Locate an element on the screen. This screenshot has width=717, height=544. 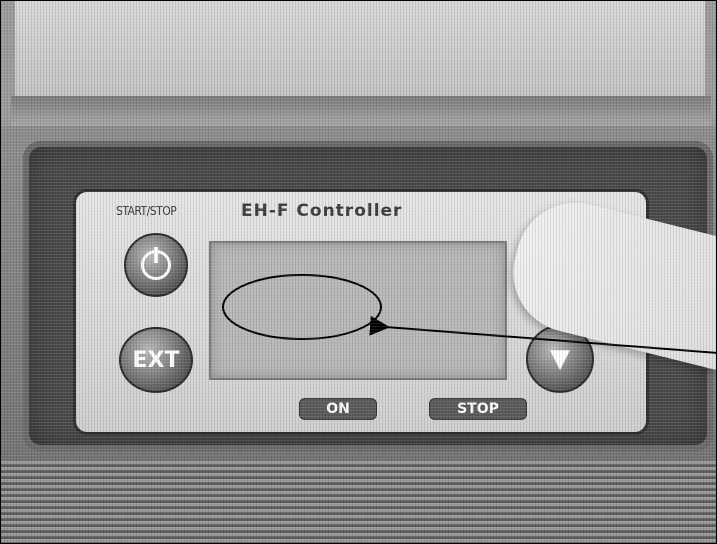
annotation-overlay is located at coordinates (469, 314).